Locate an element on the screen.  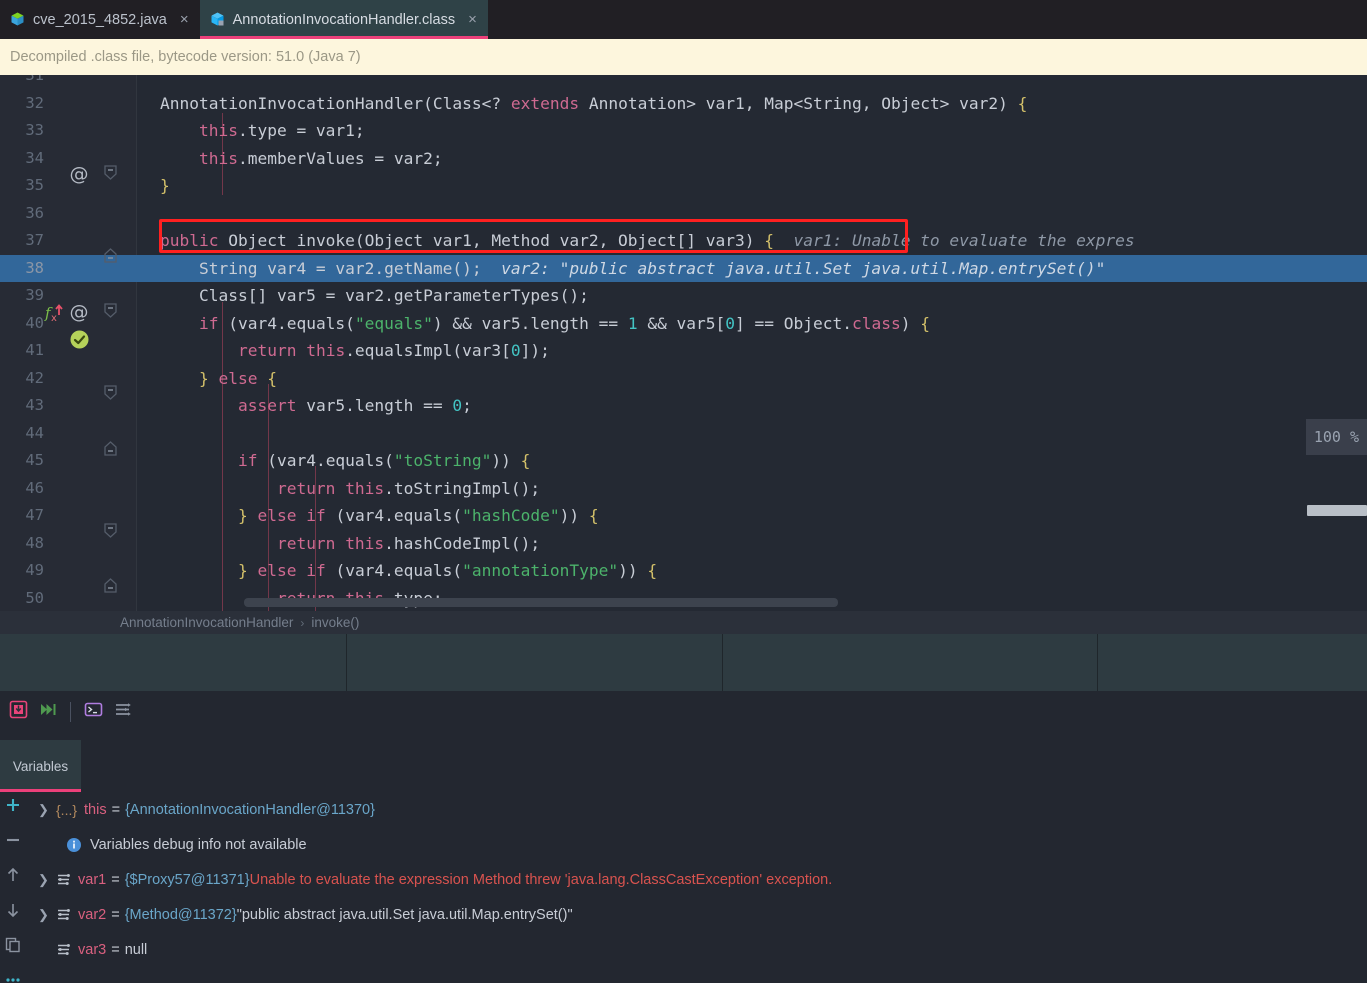
toolbar-divider is located at coordinates (70, 711).